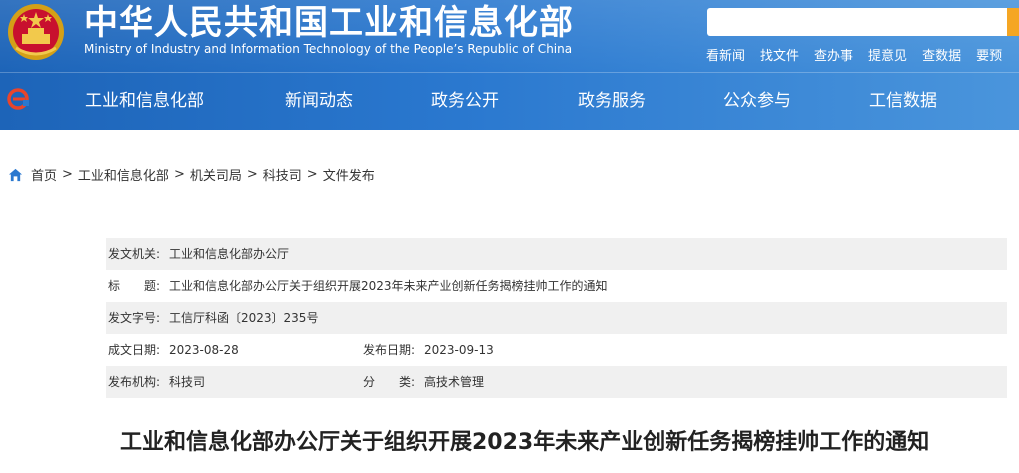 The image size is (1019, 473). I want to click on org-label: 发布机构:, so click(134, 382).